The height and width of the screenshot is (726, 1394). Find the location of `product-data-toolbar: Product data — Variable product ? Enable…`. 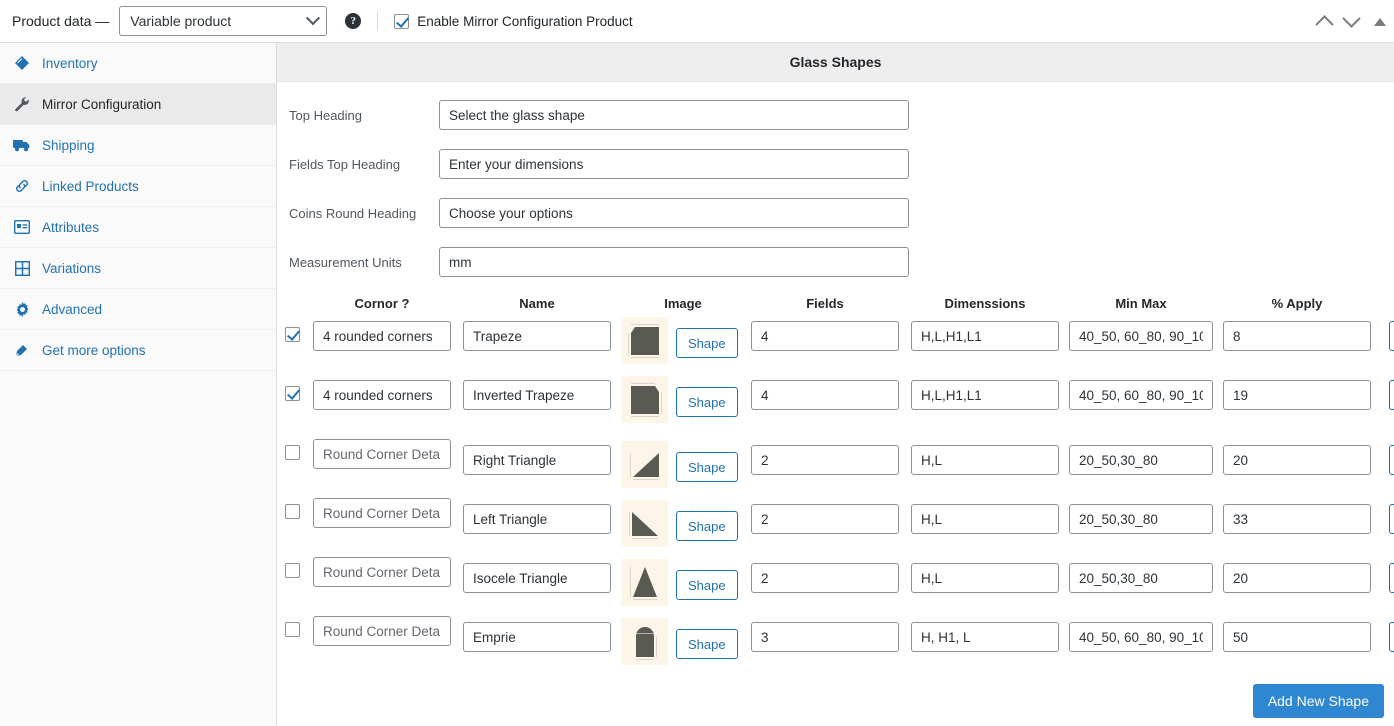

product-data-toolbar: Product data — Variable product ? Enable… is located at coordinates (697, 21).